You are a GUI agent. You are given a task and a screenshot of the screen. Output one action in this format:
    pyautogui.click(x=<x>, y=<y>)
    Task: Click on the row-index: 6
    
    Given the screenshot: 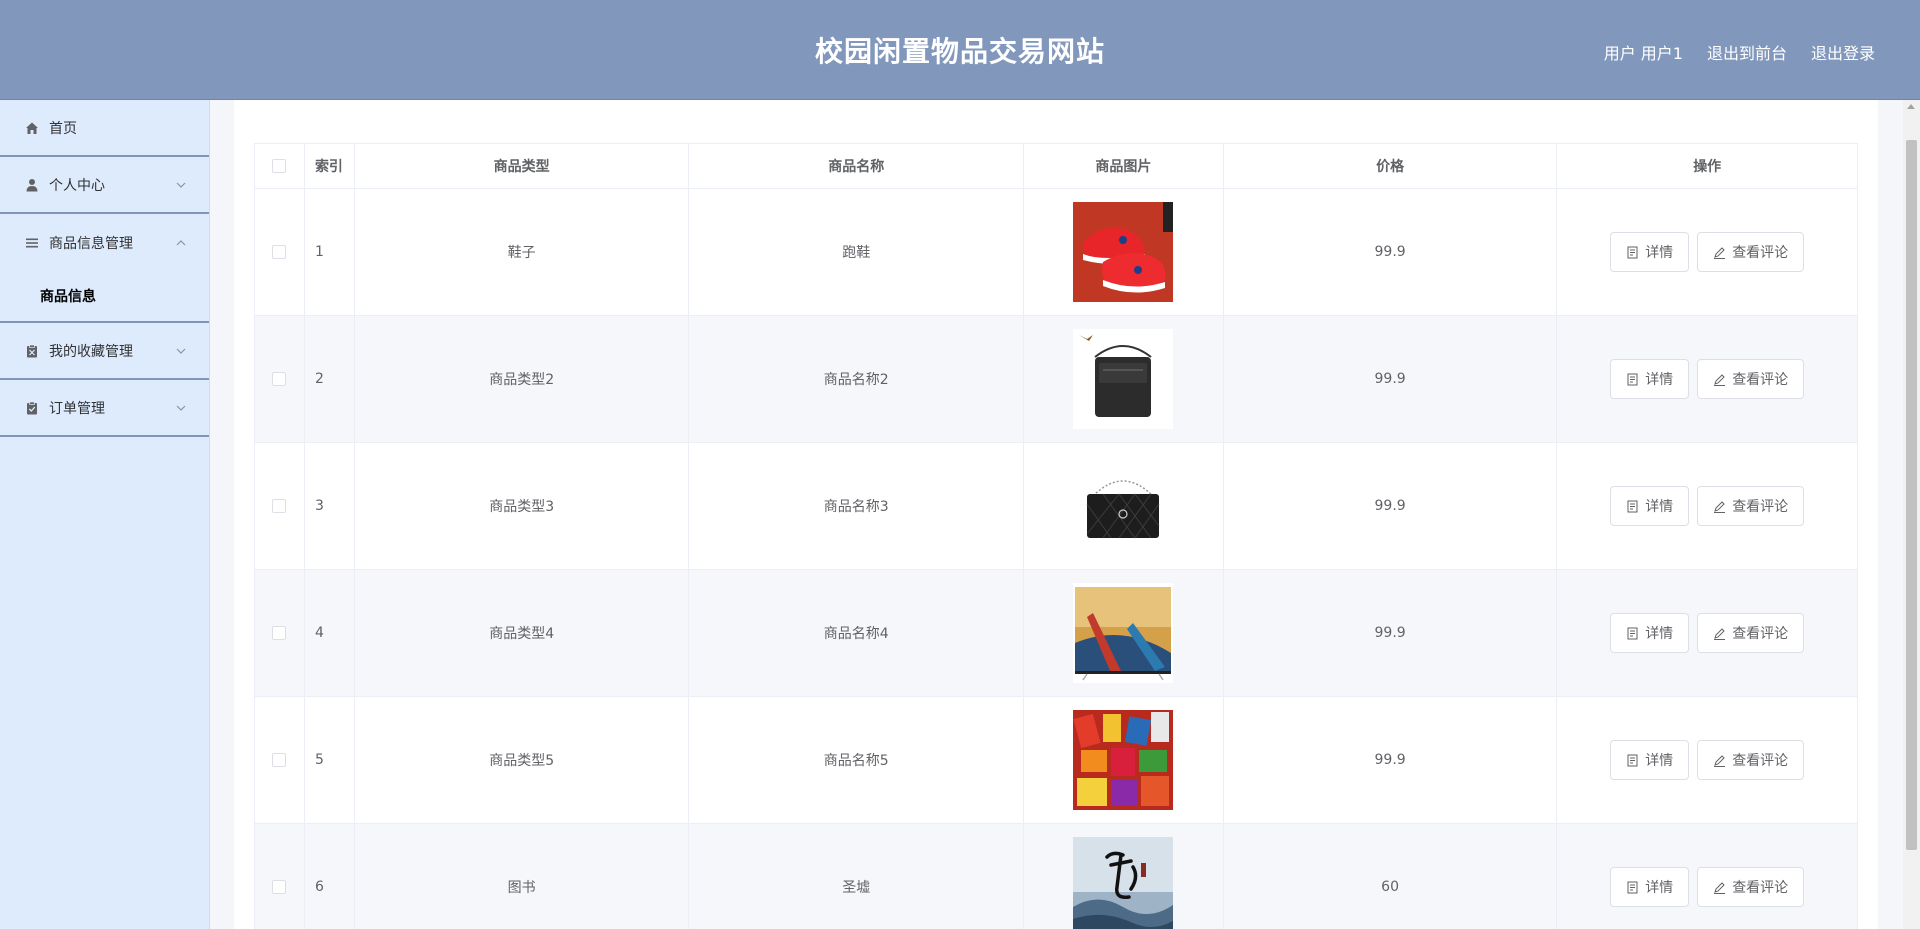 What is the action you would take?
    pyautogui.click(x=330, y=876)
    